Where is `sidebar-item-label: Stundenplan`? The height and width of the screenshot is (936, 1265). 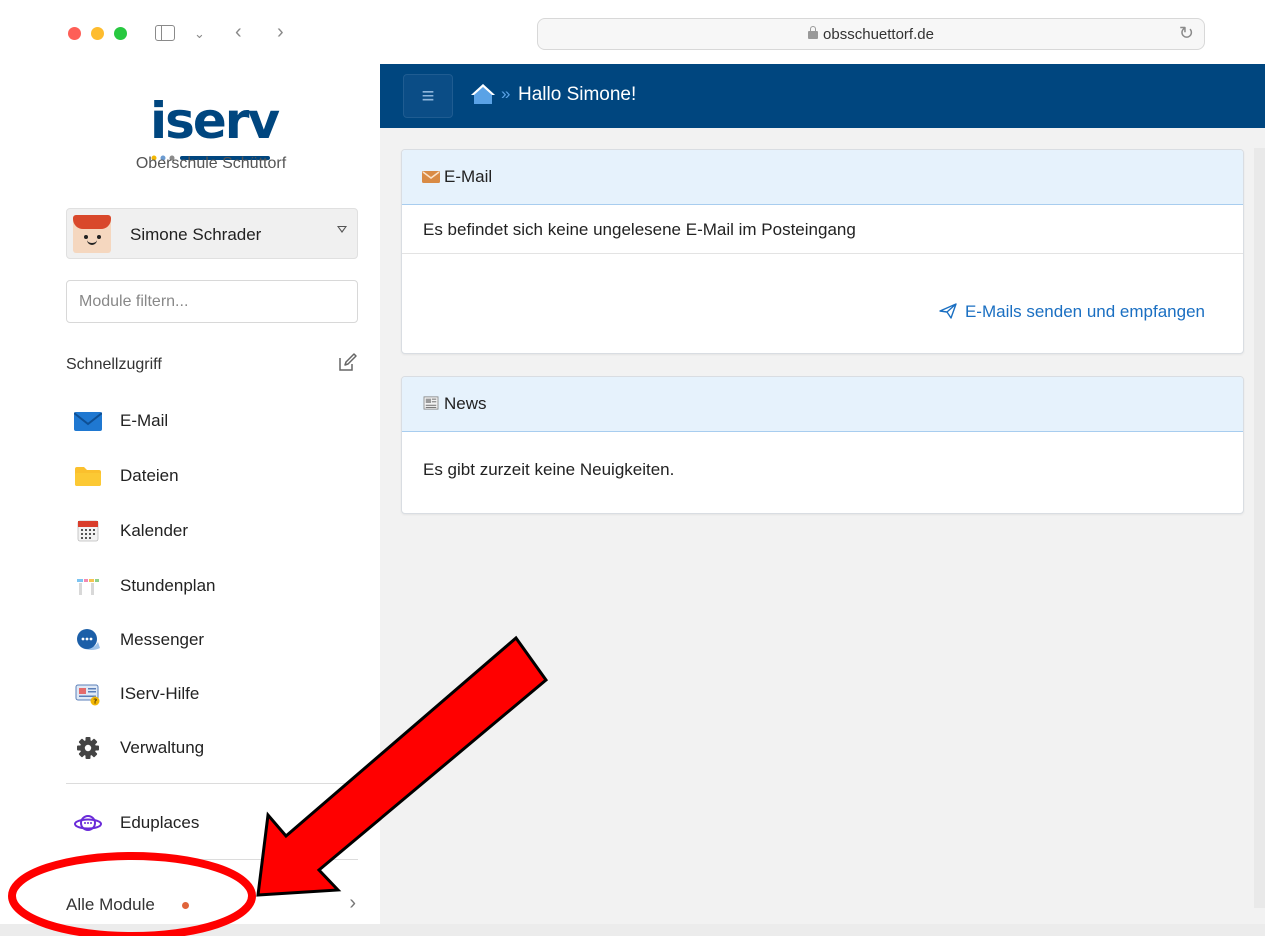
sidebar-item-label: Stundenplan is located at coordinates (168, 585).